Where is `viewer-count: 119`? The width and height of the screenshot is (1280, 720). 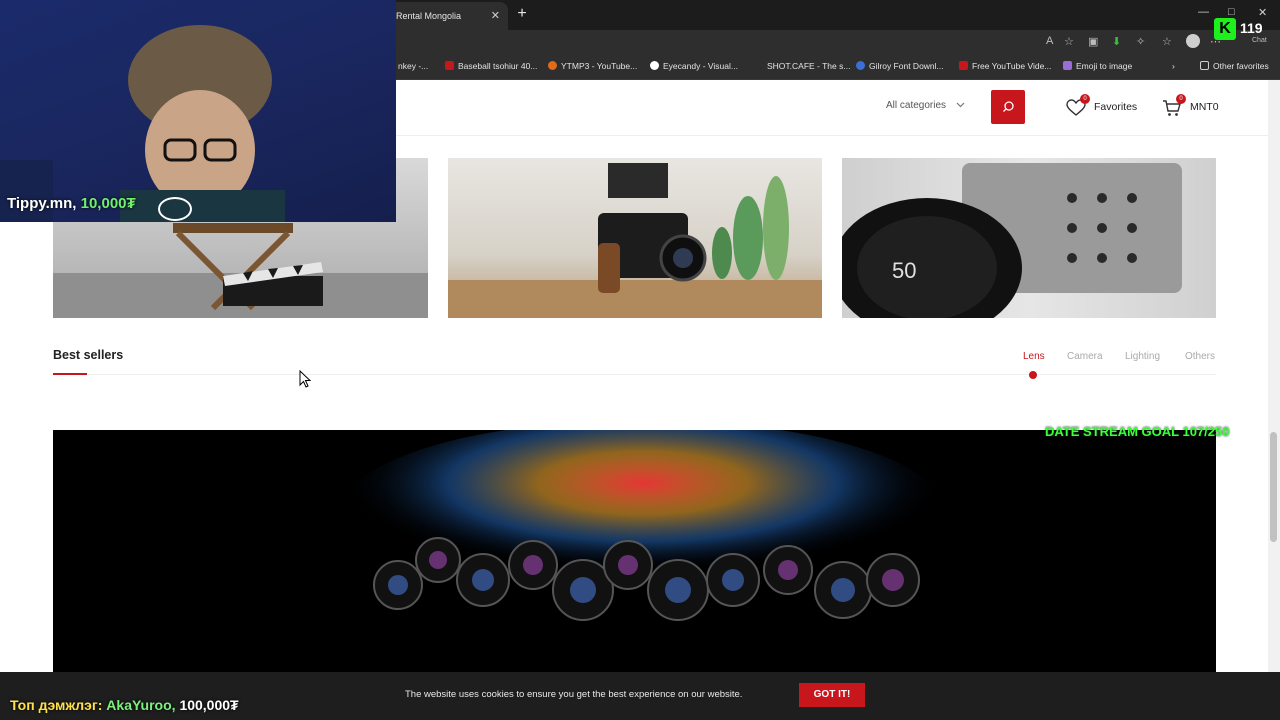 viewer-count: 119 is located at coordinates (1251, 28).